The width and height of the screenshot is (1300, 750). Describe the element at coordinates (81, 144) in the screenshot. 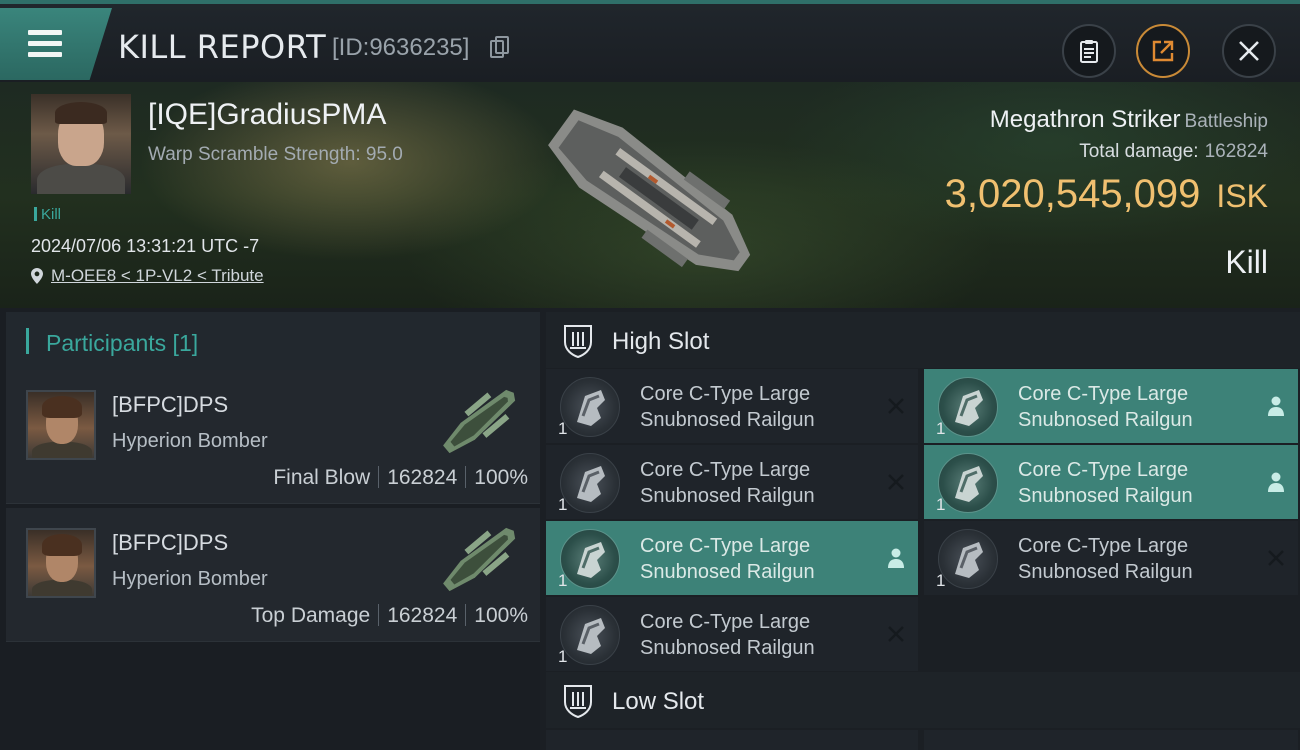

I see `victim-portrait` at that location.